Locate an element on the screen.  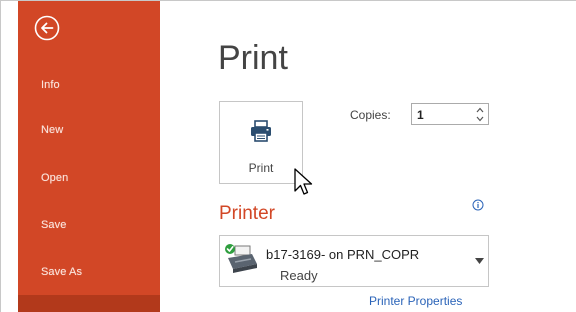
printer-status: Ready is located at coordinates (299, 275).